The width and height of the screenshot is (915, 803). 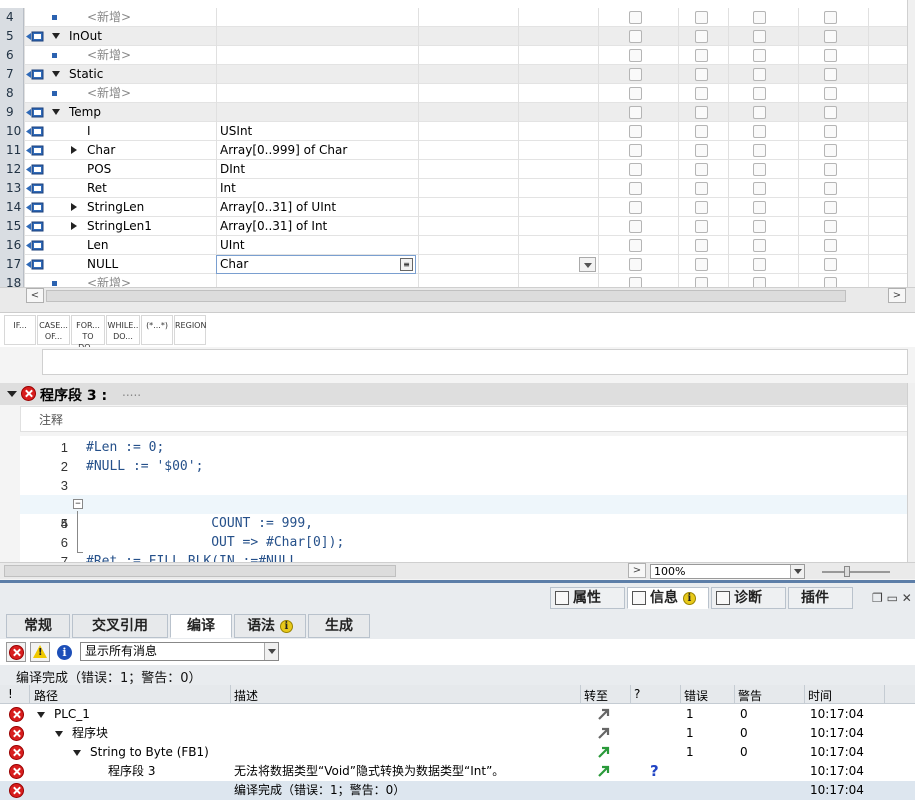 I want to click on subtab-cross-reference: 交叉引用, so click(x=120, y=626).